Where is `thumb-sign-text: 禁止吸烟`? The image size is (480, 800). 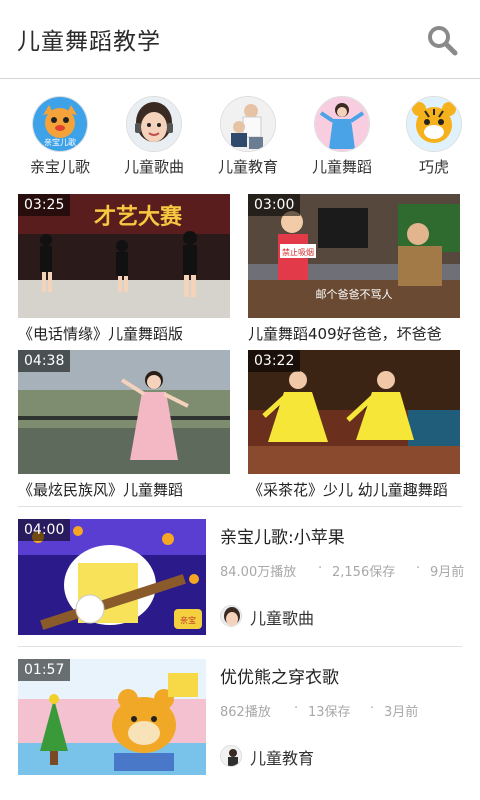
thumb-sign-text: 禁止吸烟 is located at coordinates (298, 252).